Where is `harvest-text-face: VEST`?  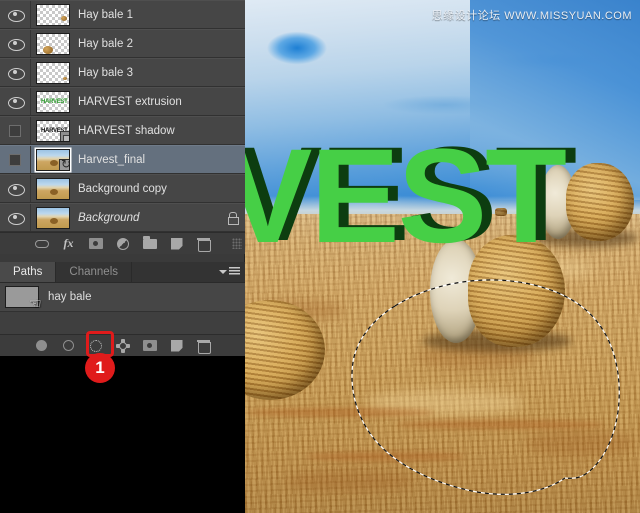 harvest-text-face: VEST is located at coordinates (406, 196).